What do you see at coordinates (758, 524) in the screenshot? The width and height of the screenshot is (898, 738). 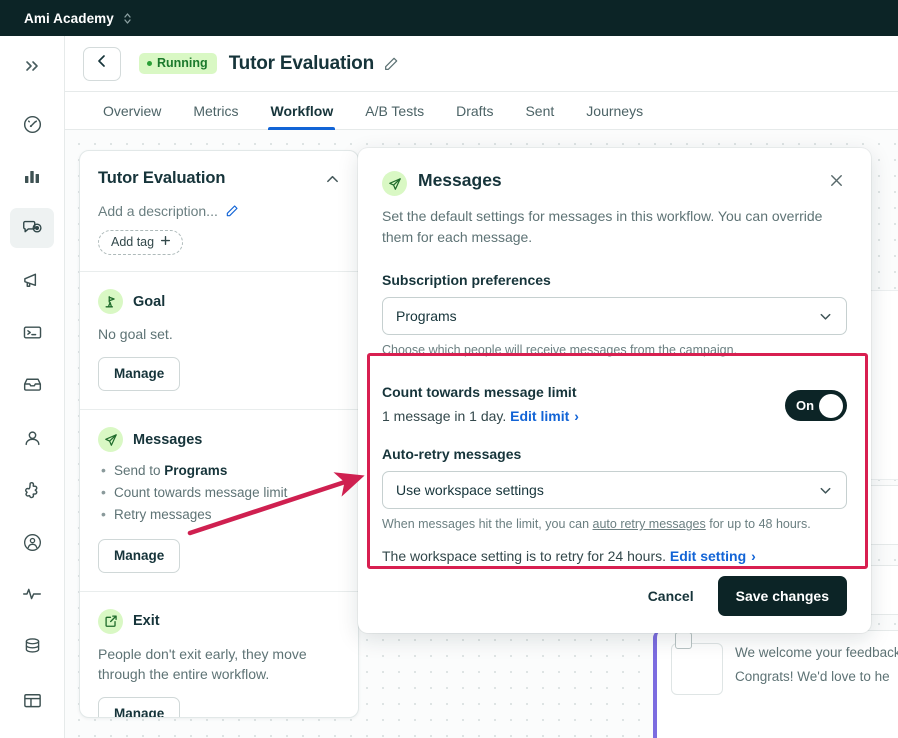 I see `help-suffix: for up to 48 hours.` at bounding box center [758, 524].